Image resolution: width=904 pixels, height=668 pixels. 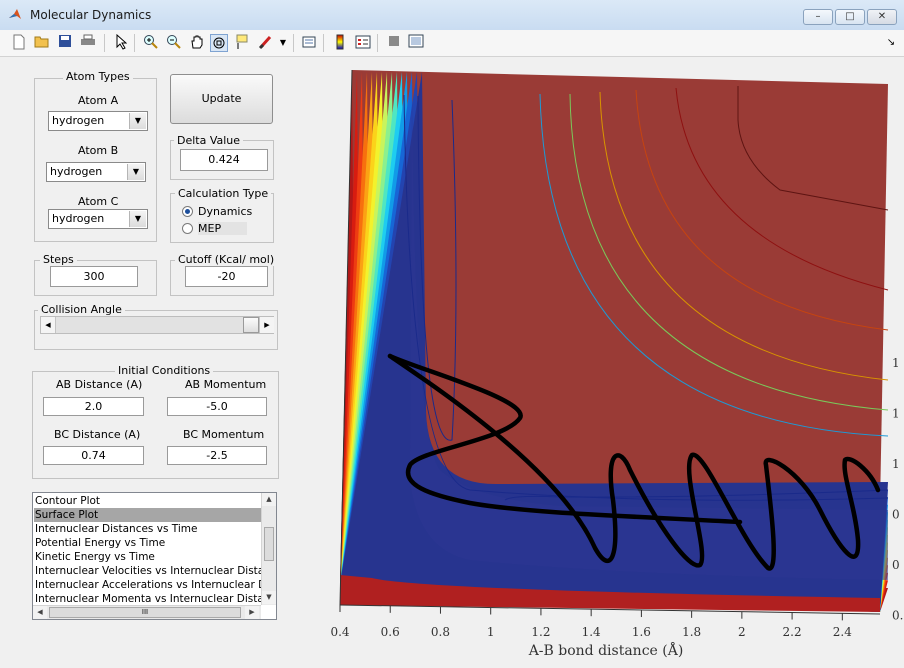 I want to click on scroll-down-icon: ▼, so click(x=269, y=597).